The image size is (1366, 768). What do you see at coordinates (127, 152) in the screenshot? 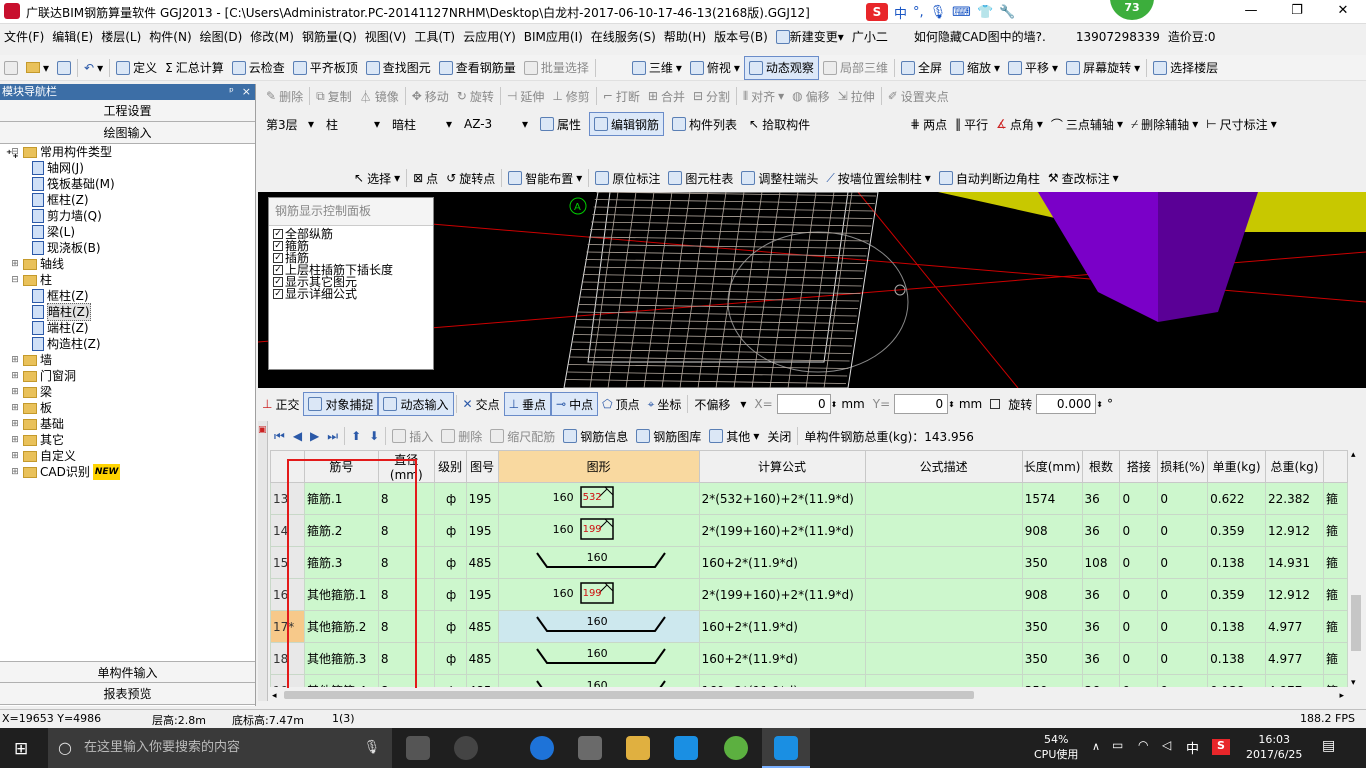
I see `tree-item: ⊟ 常用构件类型` at bounding box center [127, 152].